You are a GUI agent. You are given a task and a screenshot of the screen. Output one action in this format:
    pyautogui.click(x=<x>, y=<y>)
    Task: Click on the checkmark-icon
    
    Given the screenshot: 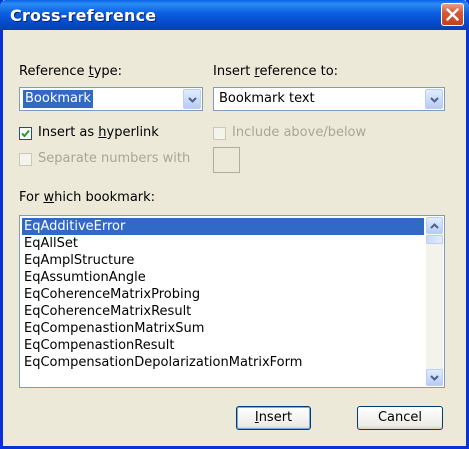 What is the action you would take?
    pyautogui.click(x=25, y=133)
    